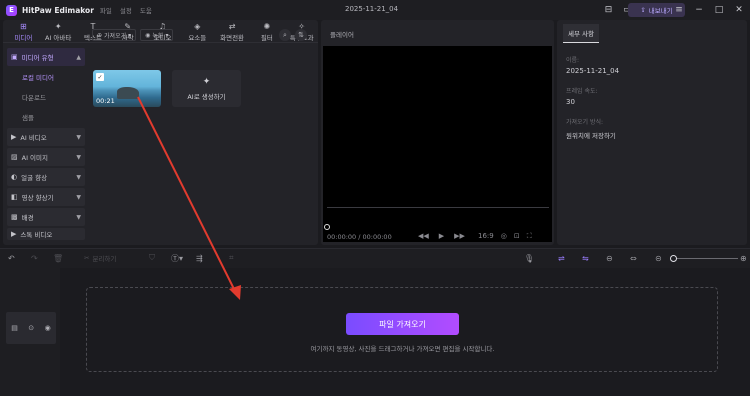  What do you see at coordinates (189, 198) in the screenshot?
I see `annotation-arrow` at bounding box center [189, 198].